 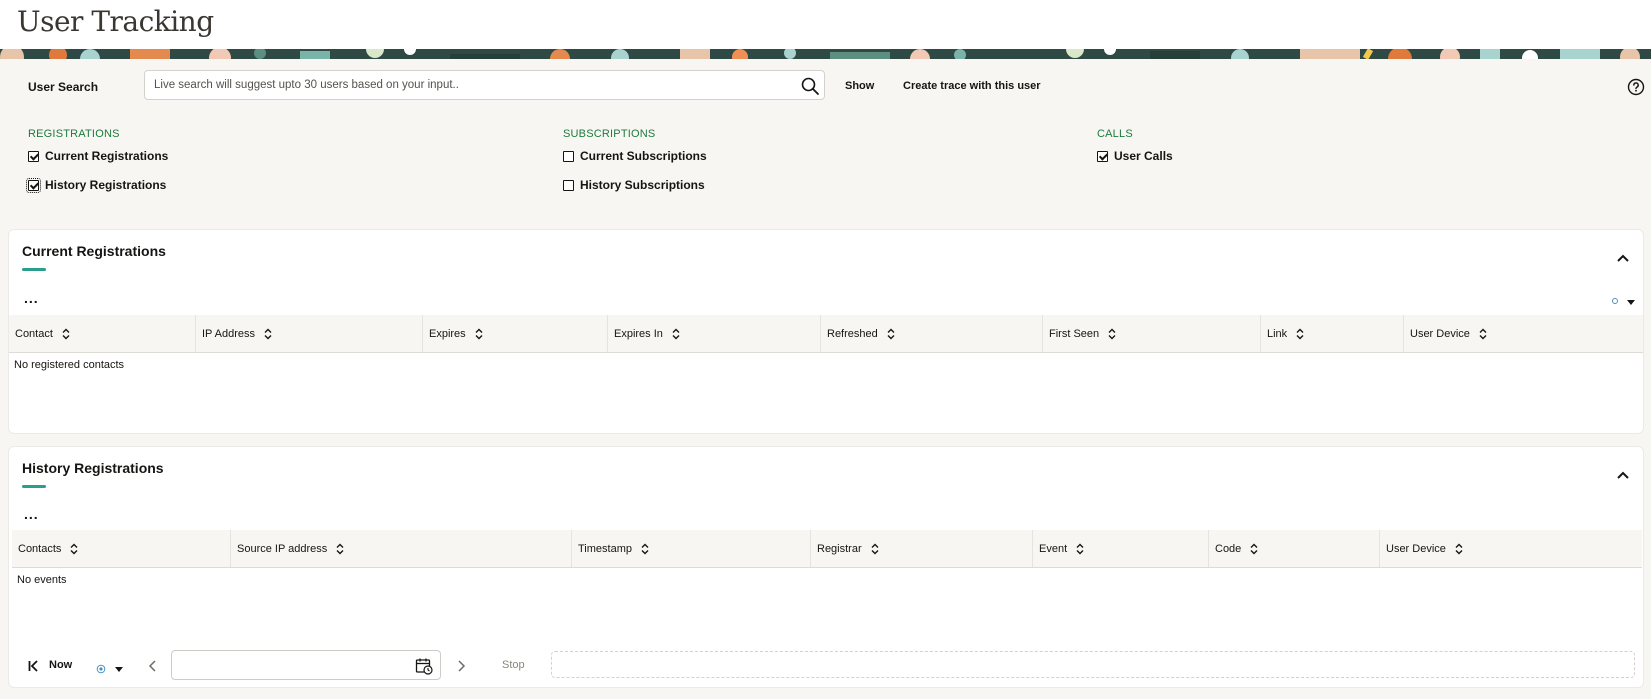 What do you see at coordinates (93, 468) in the screenshot?
I see `panel-title: History Registrations` at bounding box center [93, 468].